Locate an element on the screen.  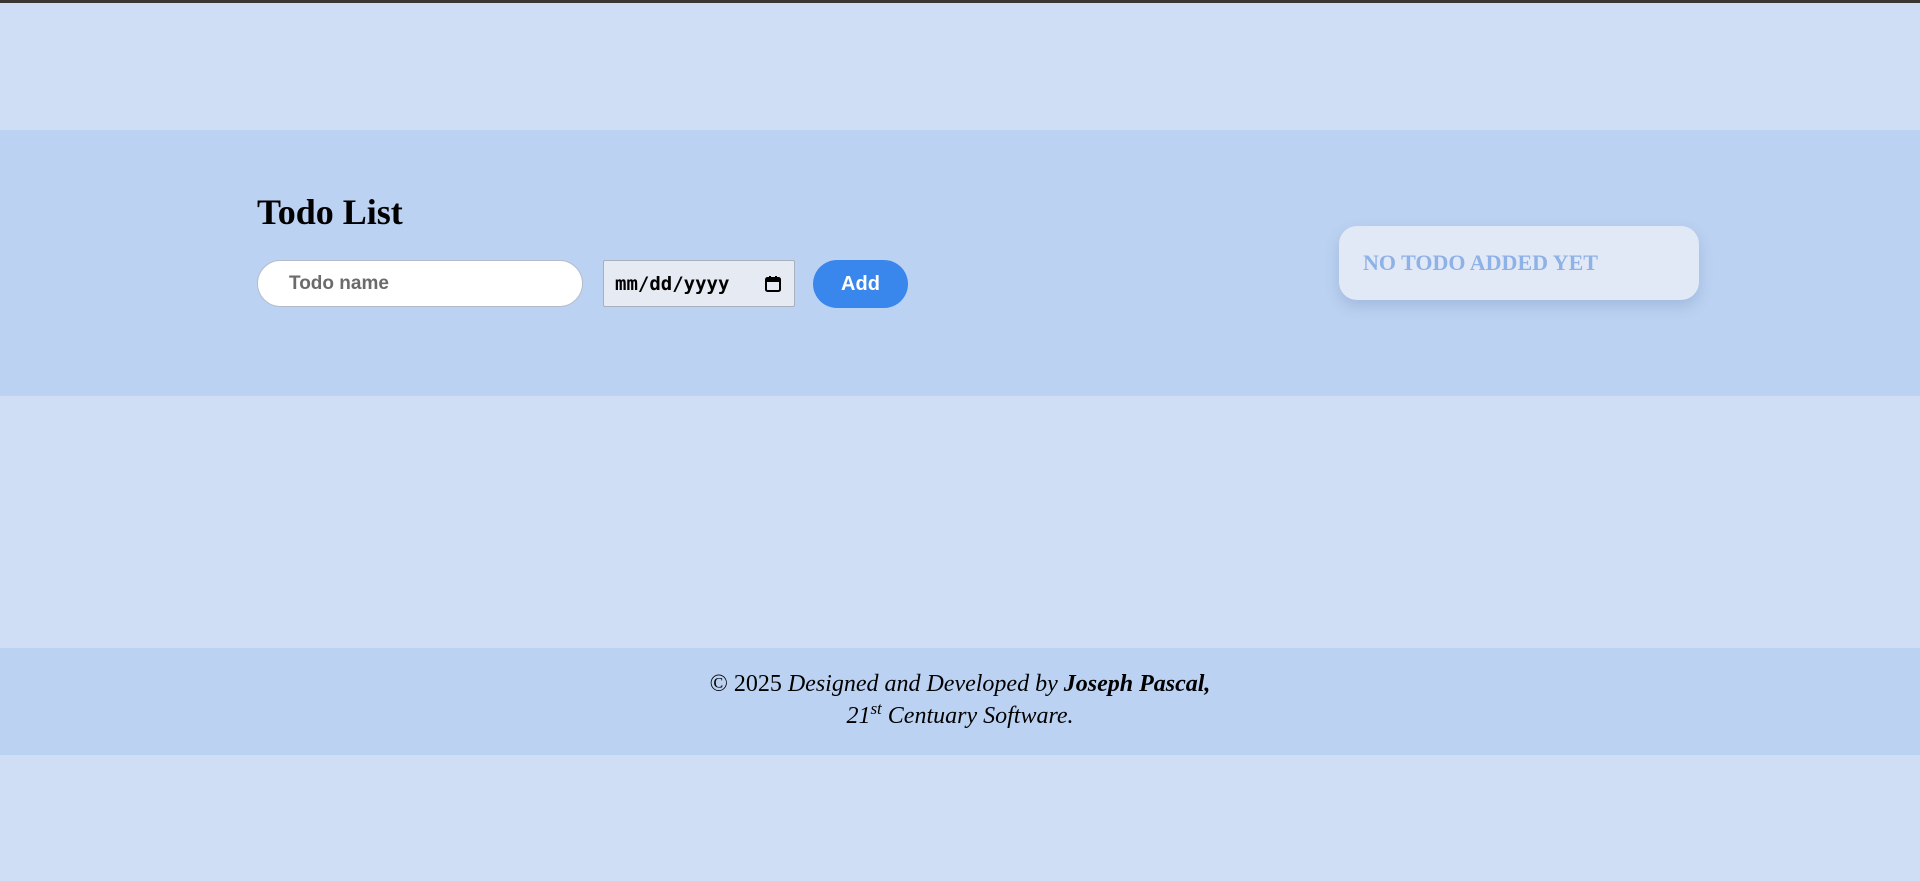
page-title: Todo List is located at coordinates (330, 212).